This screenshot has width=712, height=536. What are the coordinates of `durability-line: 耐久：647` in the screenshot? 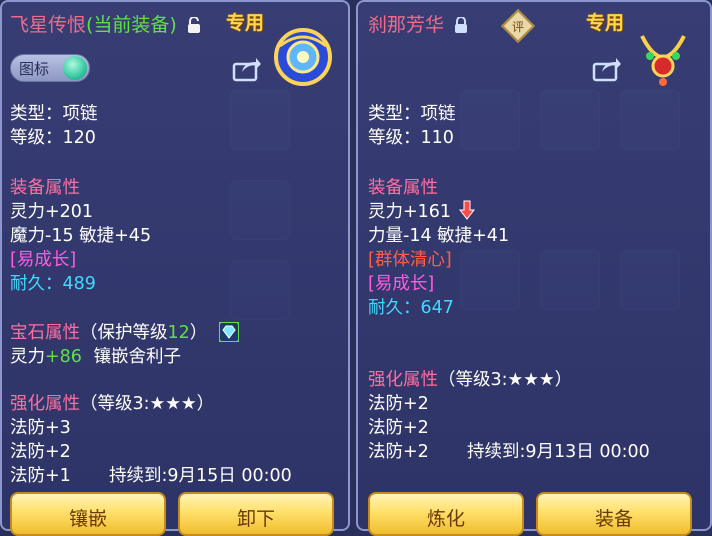 It's located at (411, 306).